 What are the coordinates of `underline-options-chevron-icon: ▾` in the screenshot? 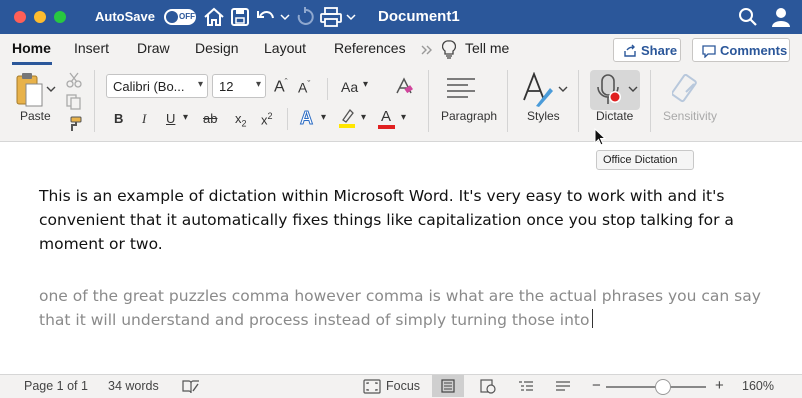 It's located at (185, 117).